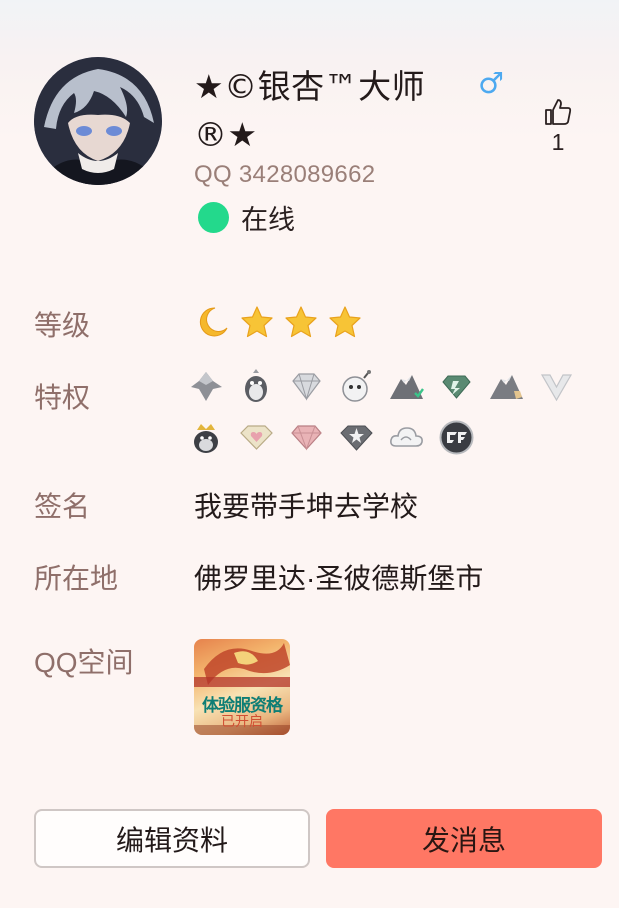  I want to click on bomb-face-icon, so click(356, 386).